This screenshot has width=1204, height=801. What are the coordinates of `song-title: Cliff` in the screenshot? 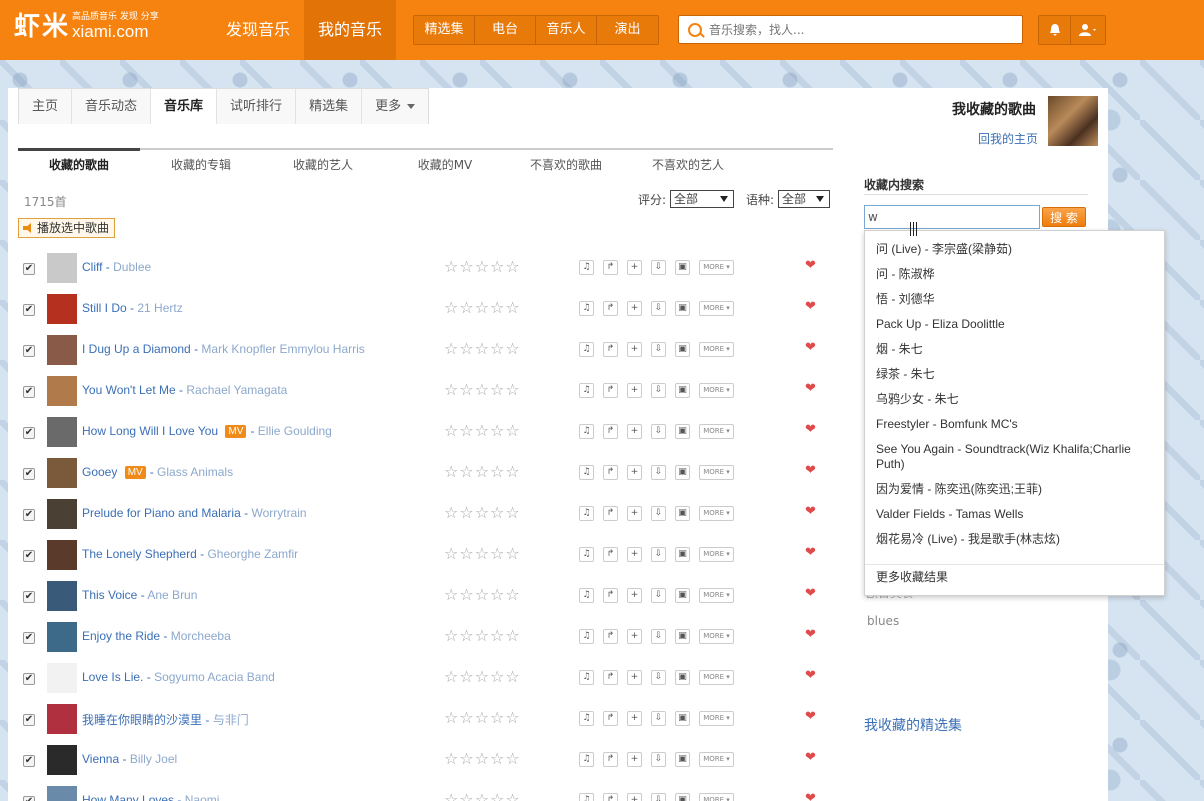 It's located at (92, 267).